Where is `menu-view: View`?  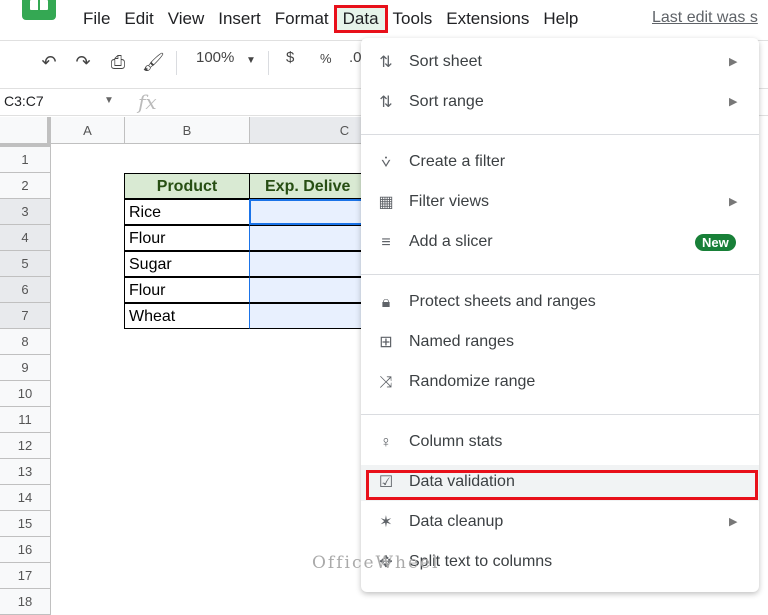
menu-view: View is located at coordinates (186, 19).